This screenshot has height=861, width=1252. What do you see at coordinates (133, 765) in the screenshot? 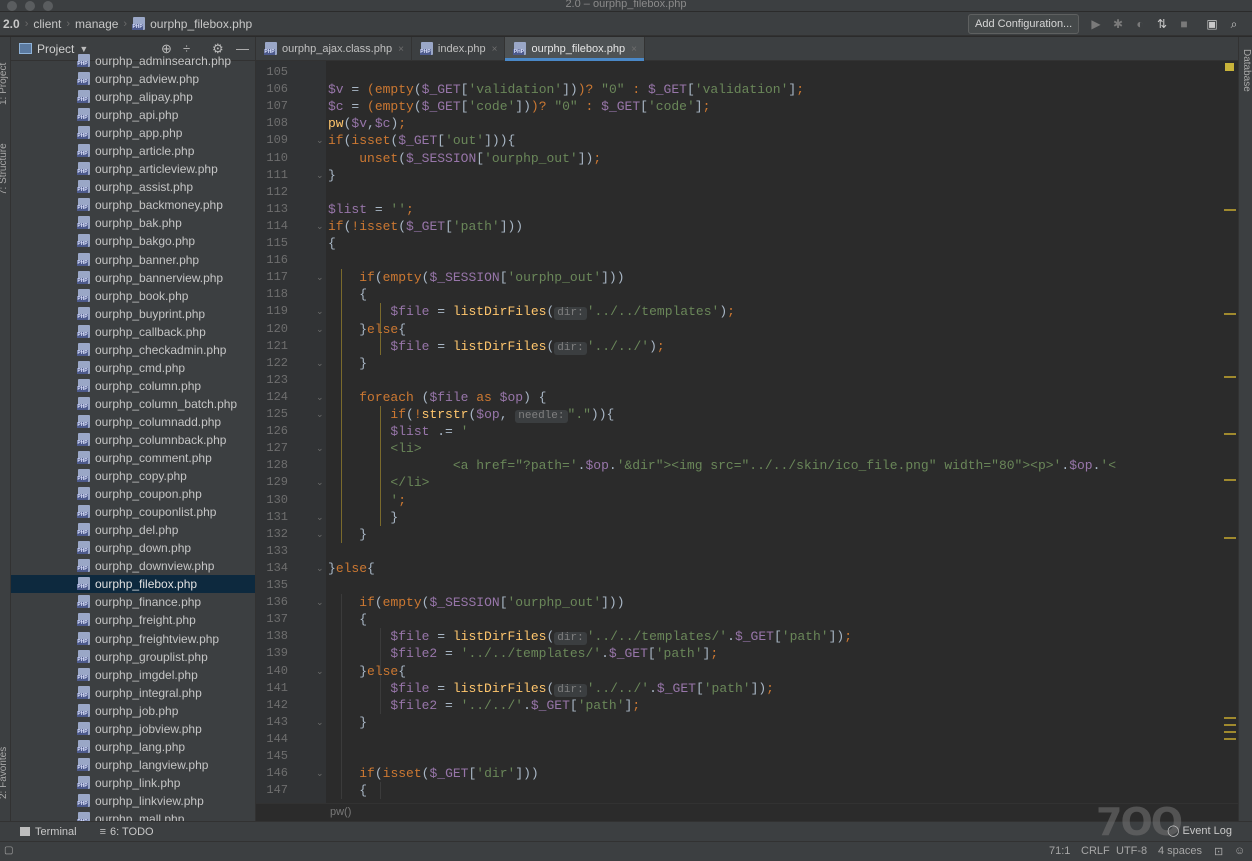
I see `file-tree-item: PHP ourphp_langview.php` at bounding box center [133, 765].